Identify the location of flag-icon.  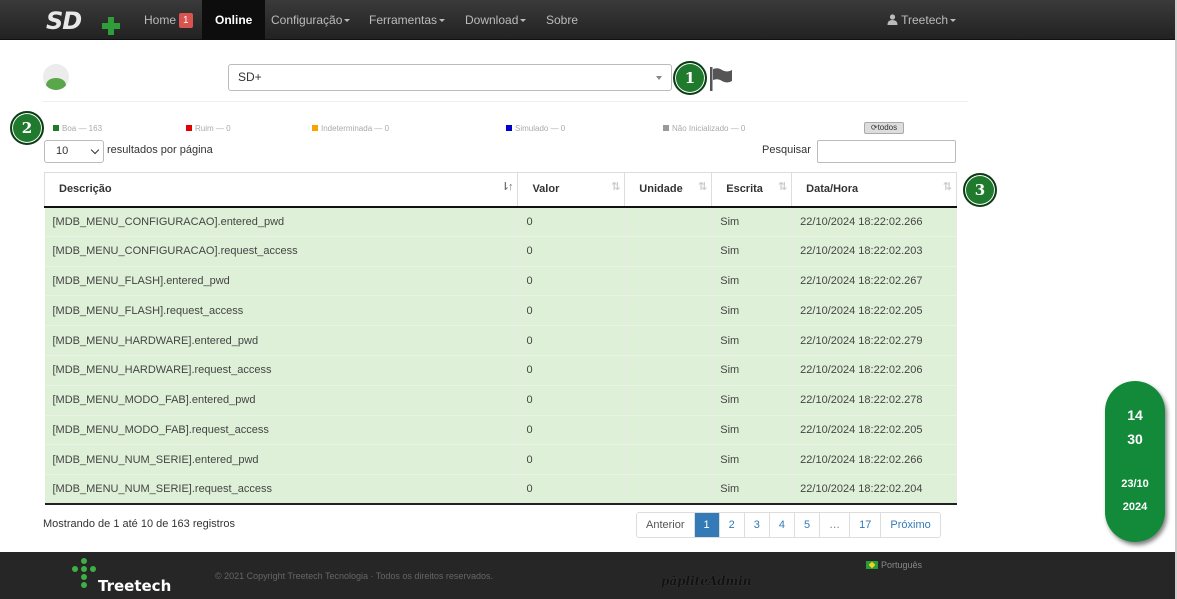
(722, 79).